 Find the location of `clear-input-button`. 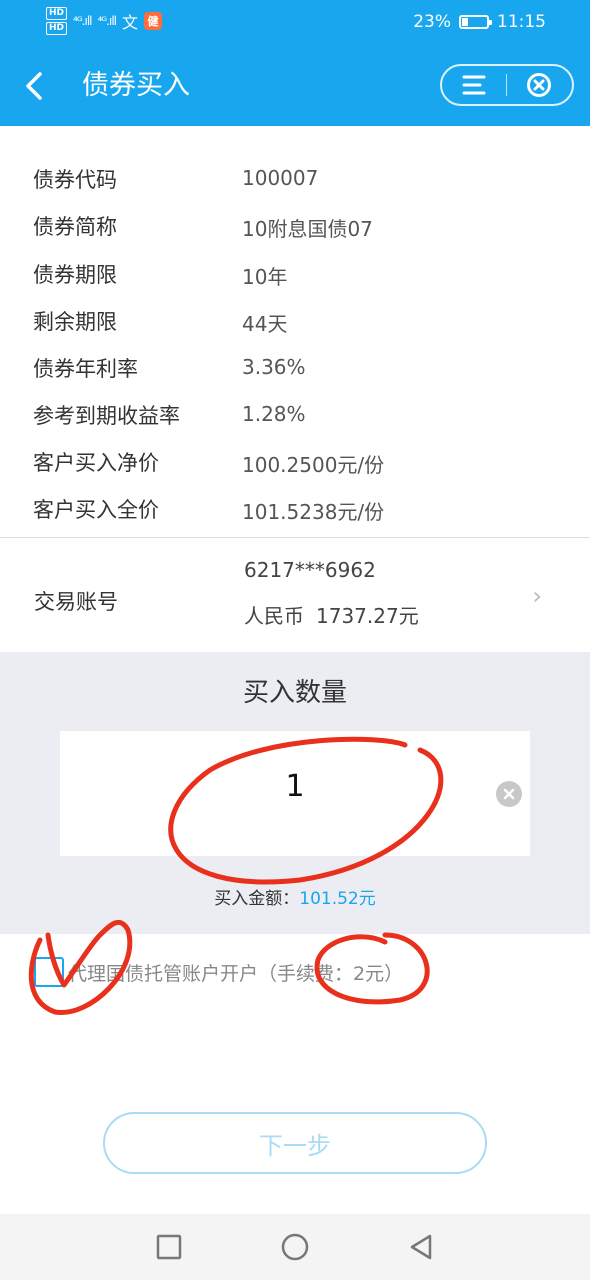

clear-input-button is located at coordinates (509, 794).